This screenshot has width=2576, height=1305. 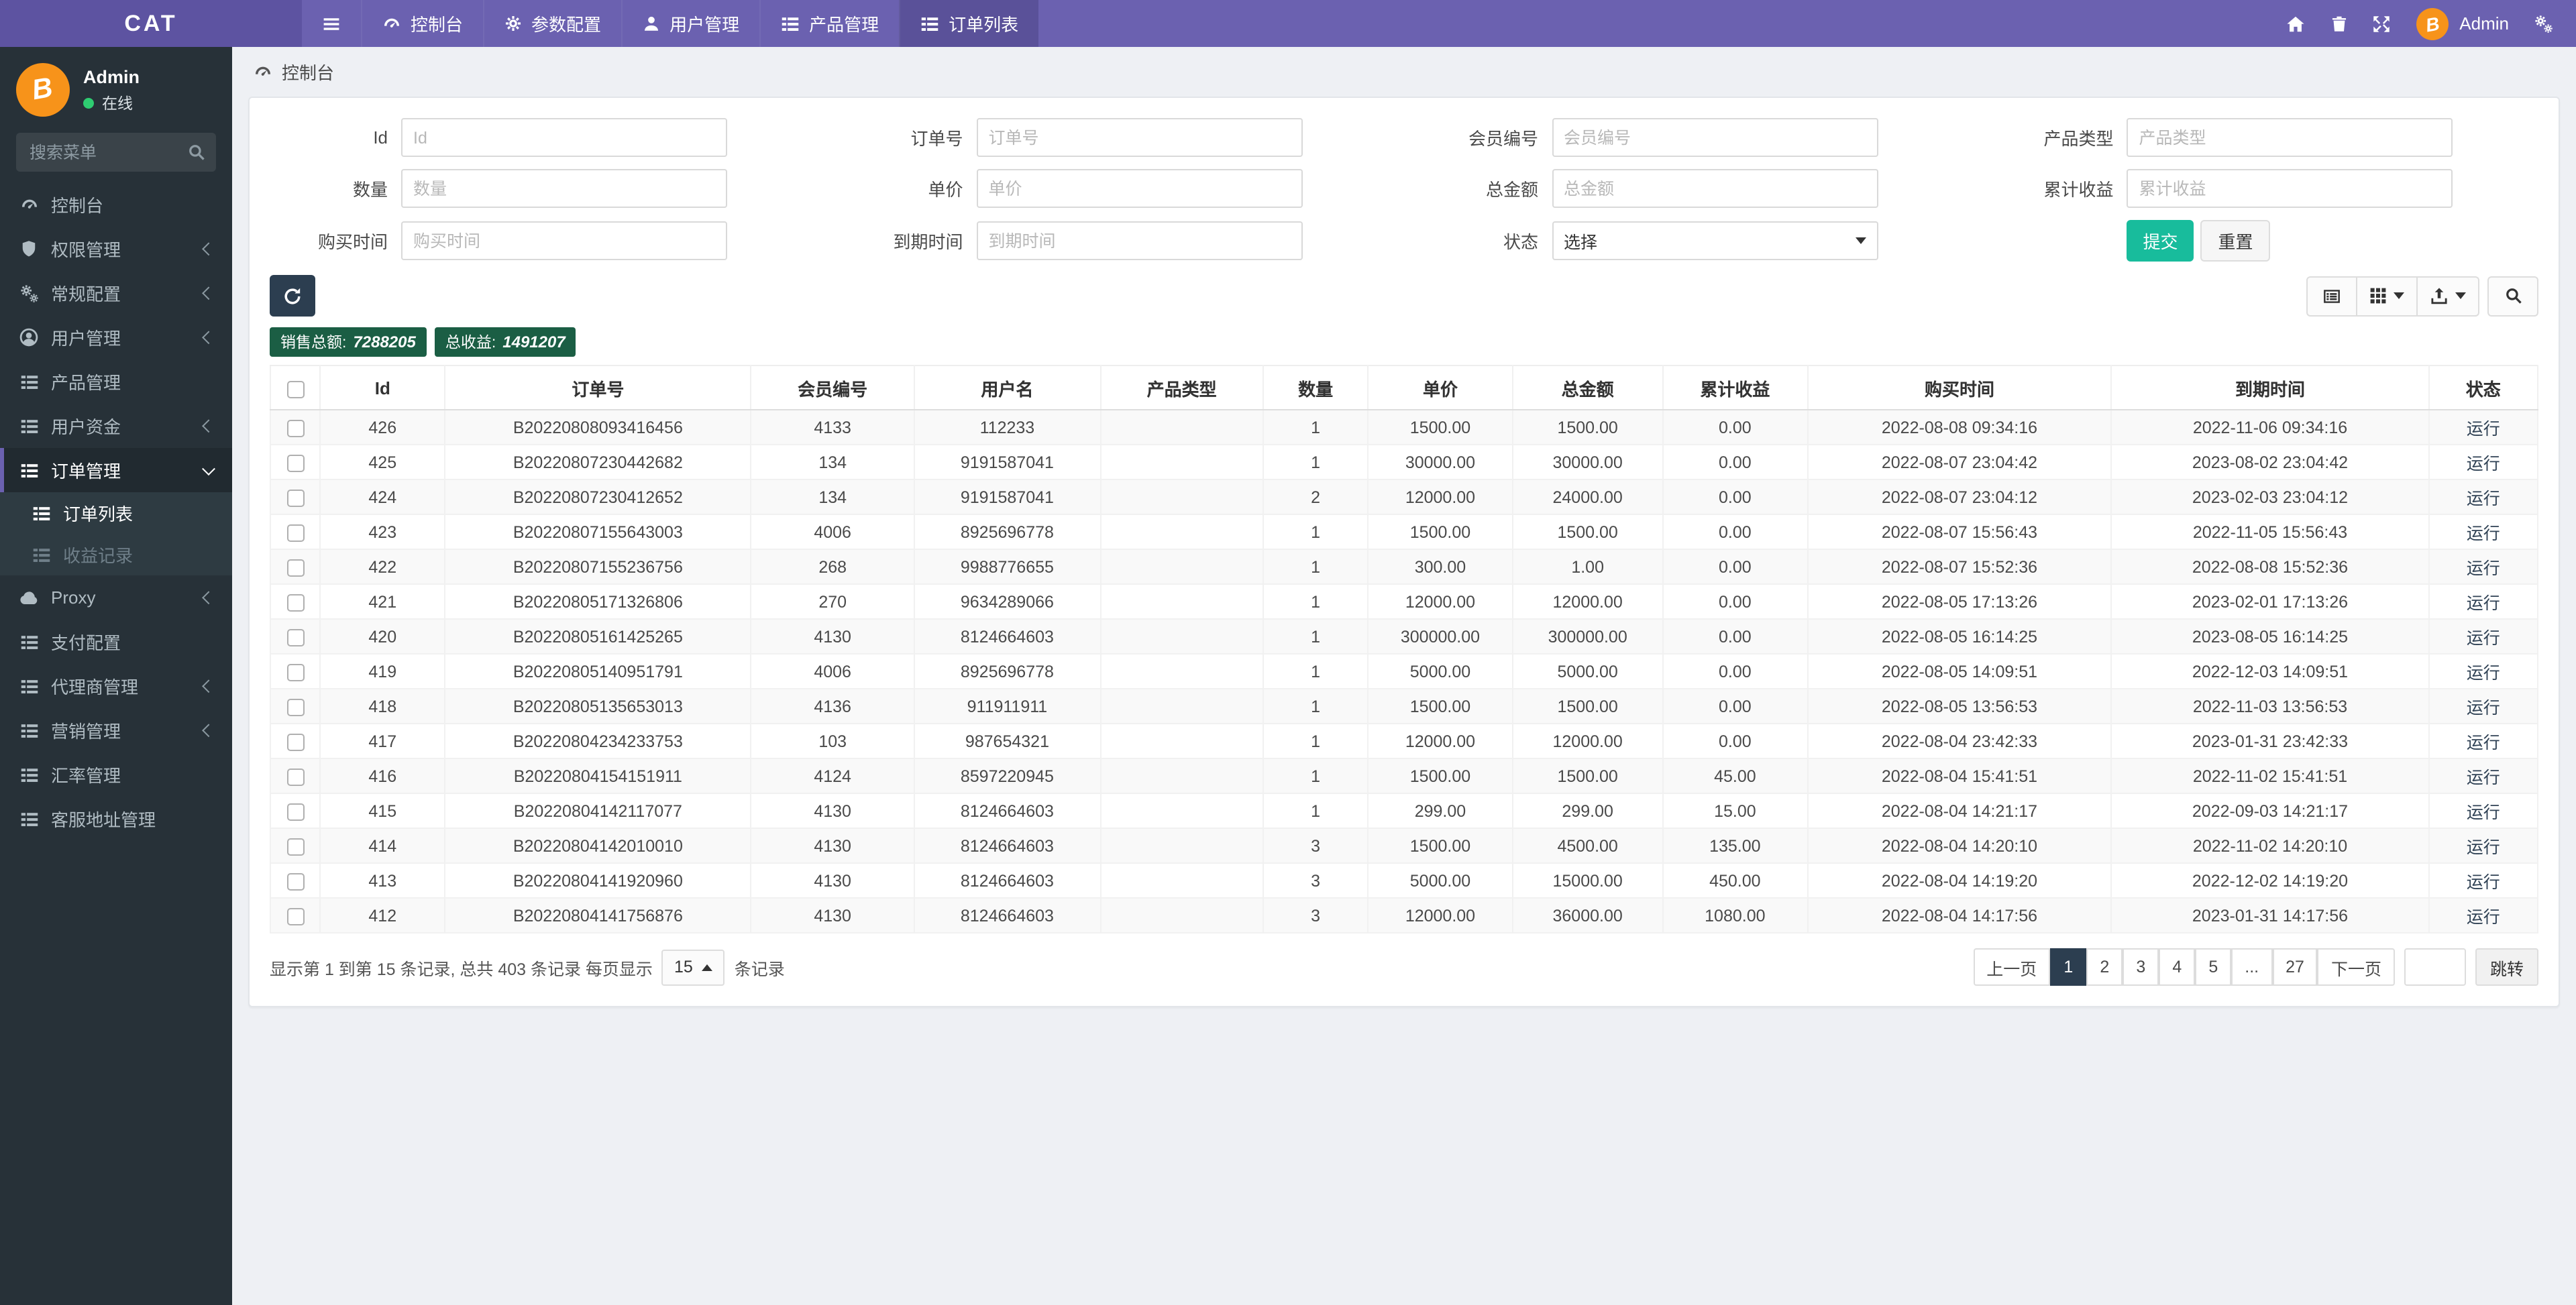 I want to click on cell: 9988776655, so click(x=1007, y=567).